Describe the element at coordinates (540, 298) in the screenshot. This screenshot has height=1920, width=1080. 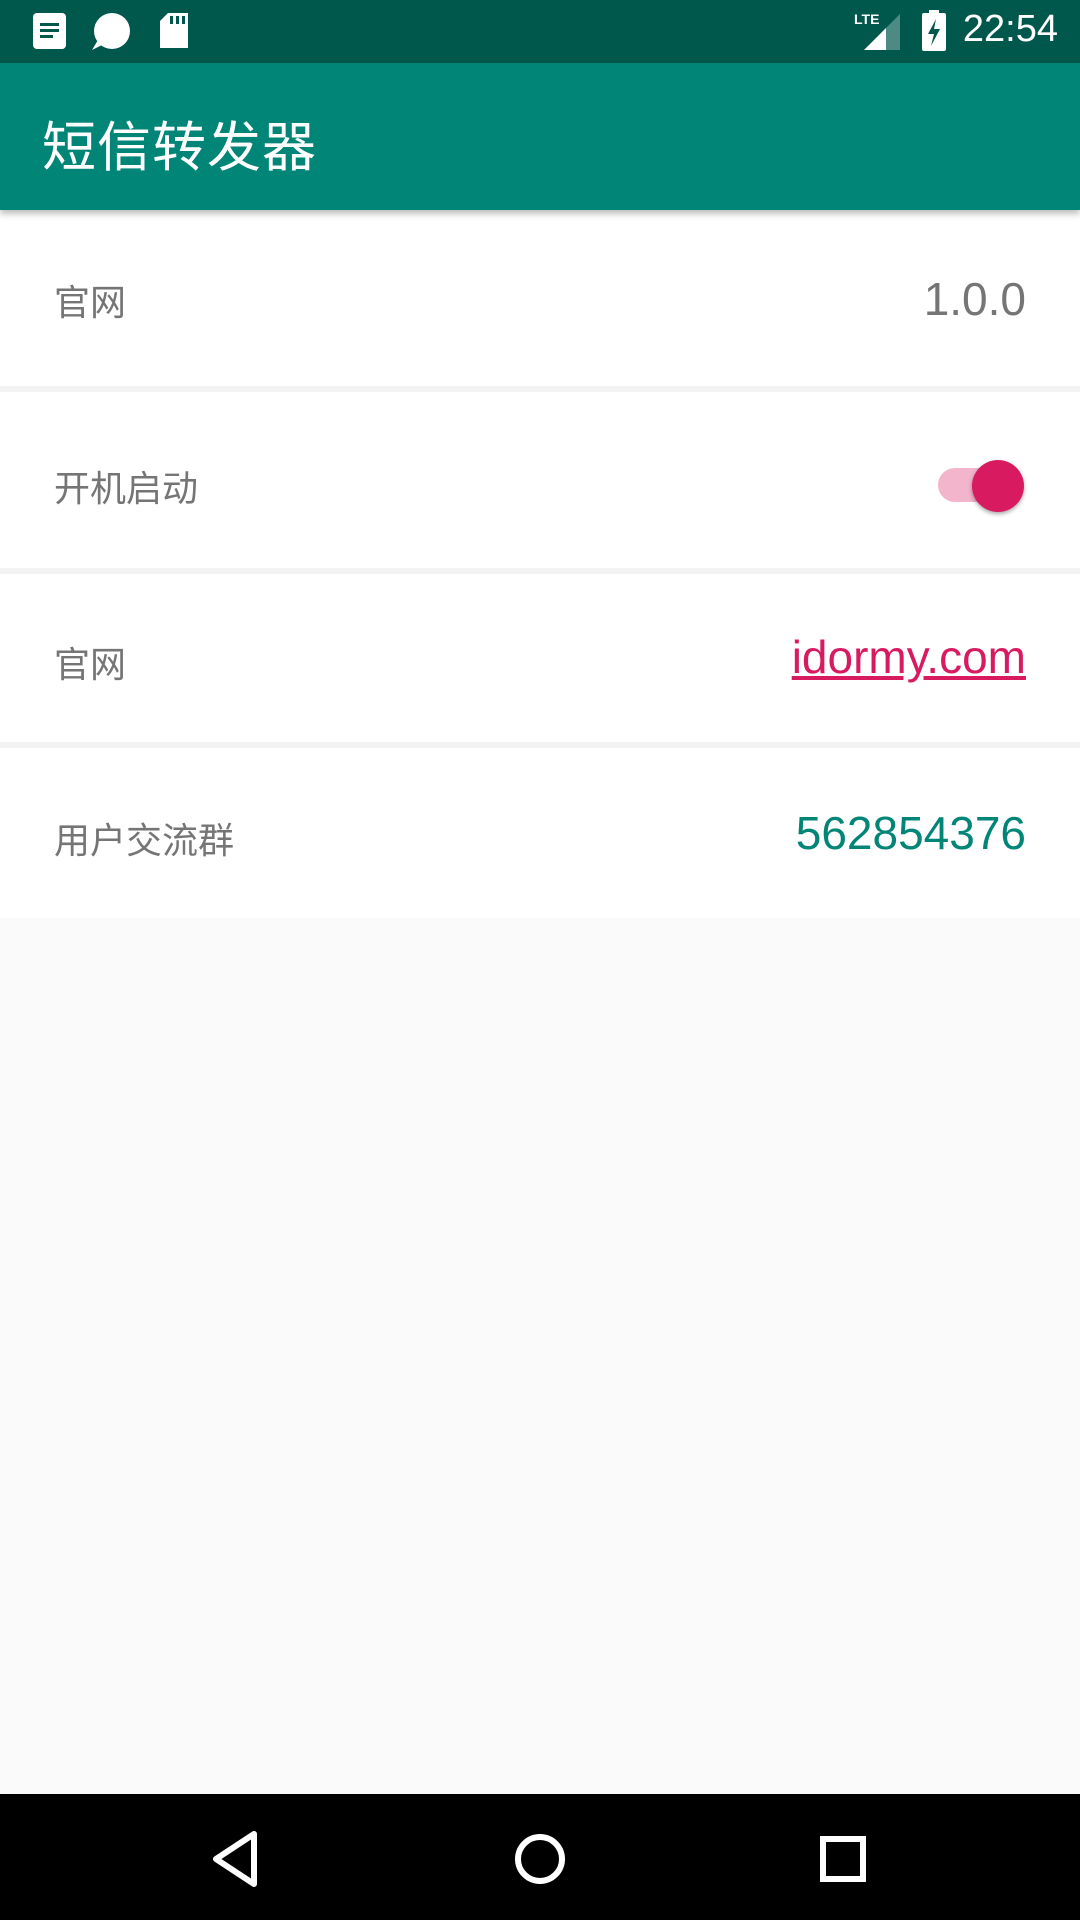
I see `version-row: 官网 1.0.0` at that location.